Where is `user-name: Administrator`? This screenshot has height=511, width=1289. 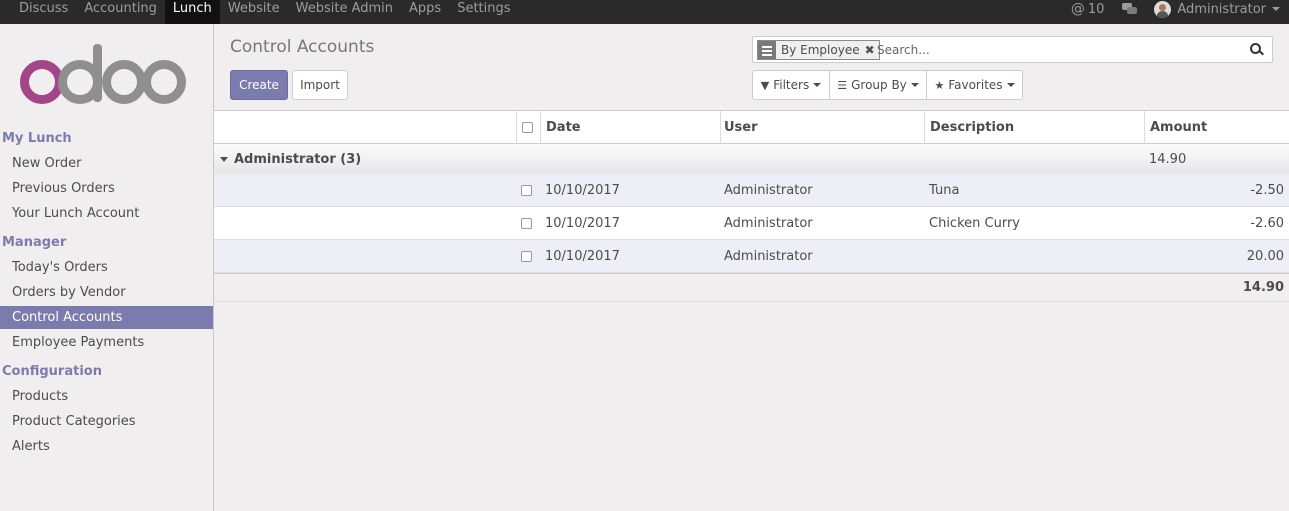 user-name: Administrator is located at coordinates (1221, 9).